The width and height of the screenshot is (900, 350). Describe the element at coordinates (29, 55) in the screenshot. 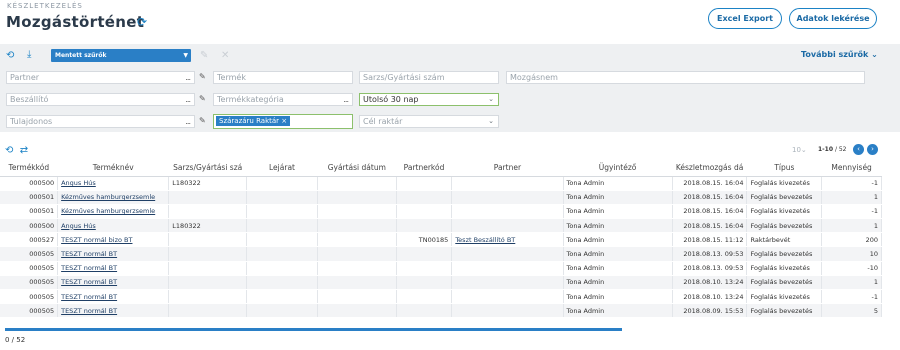

I see `download-icon: ⤓` at that location.